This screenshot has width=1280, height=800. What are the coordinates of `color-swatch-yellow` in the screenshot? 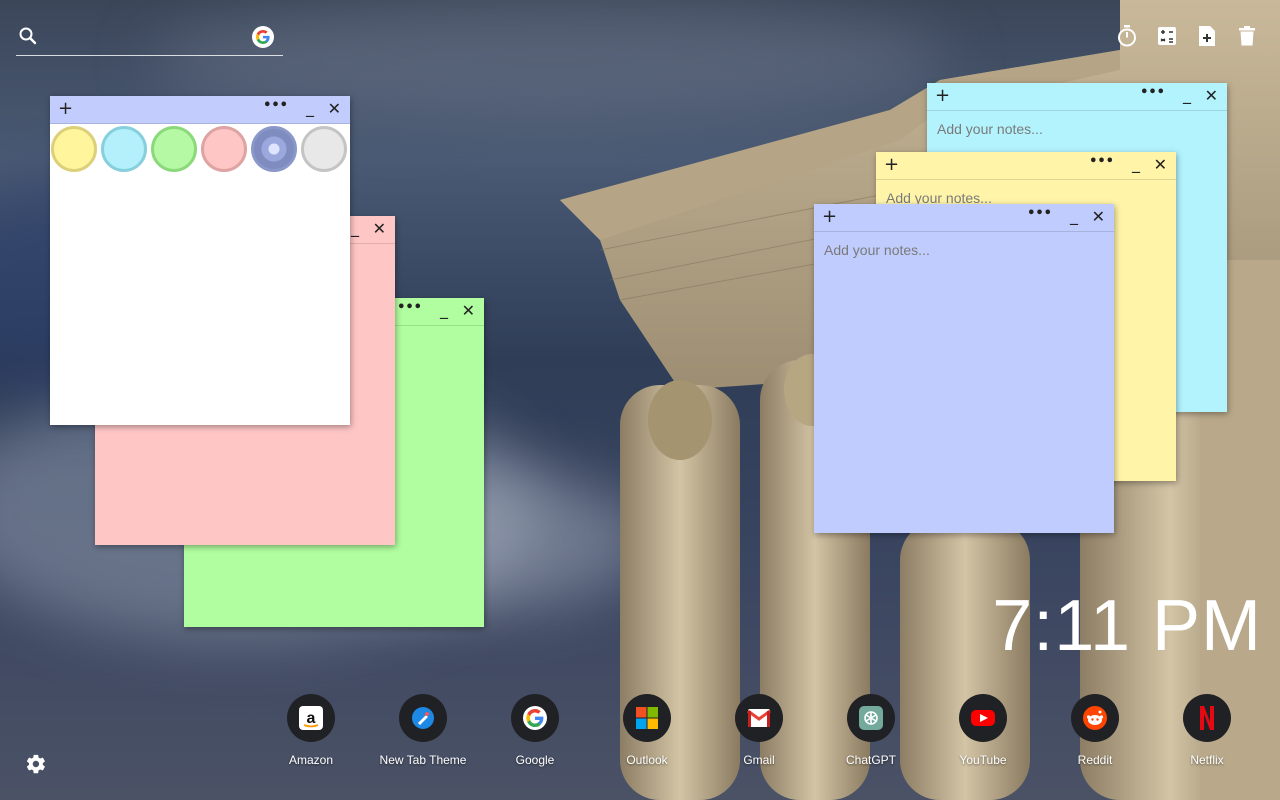 It's located at (74, 149).